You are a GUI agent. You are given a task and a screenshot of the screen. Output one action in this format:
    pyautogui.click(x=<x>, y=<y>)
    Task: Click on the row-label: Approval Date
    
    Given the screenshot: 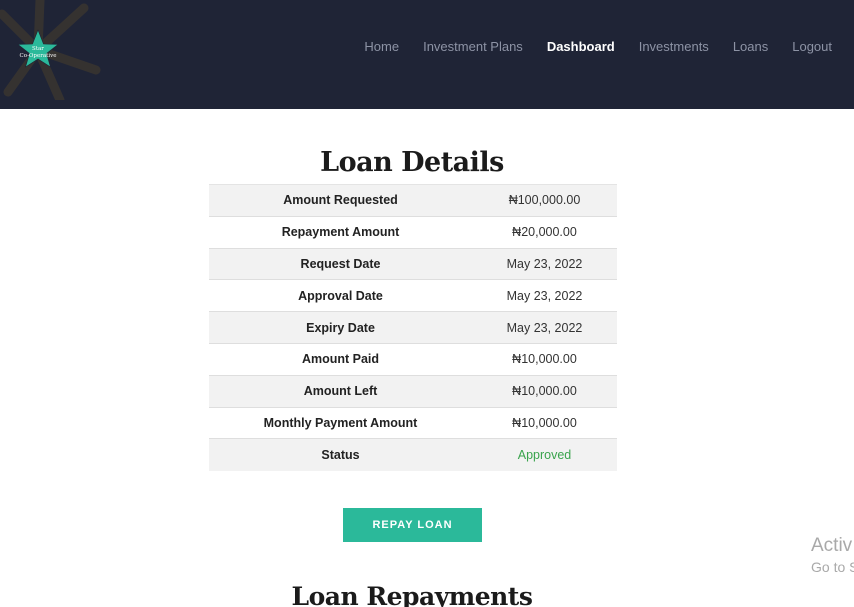 What is the action you would take?
    pyautogui.click(x=340, y=295)
    